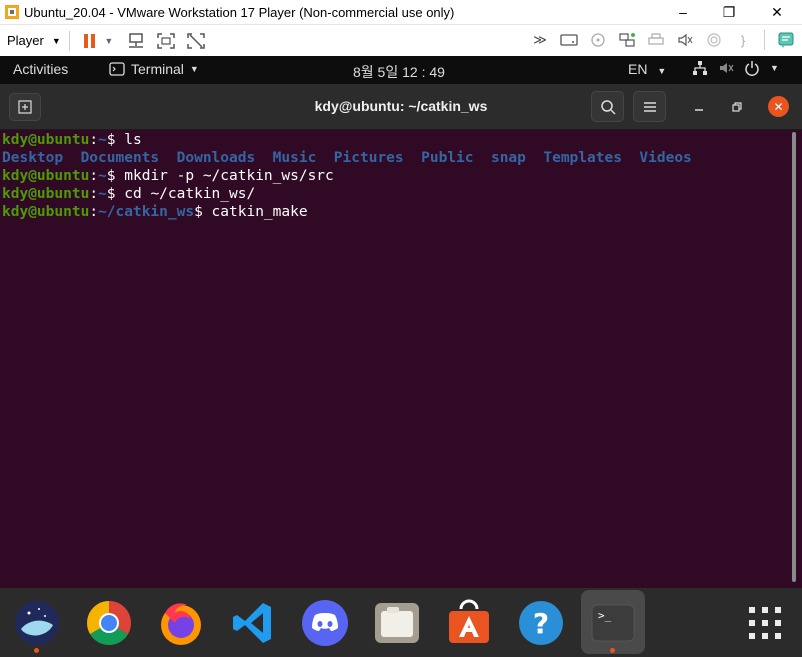 The width and height of the screenshot is (802, 657). I want to click on volume-muted-icon, so click(727, 68).